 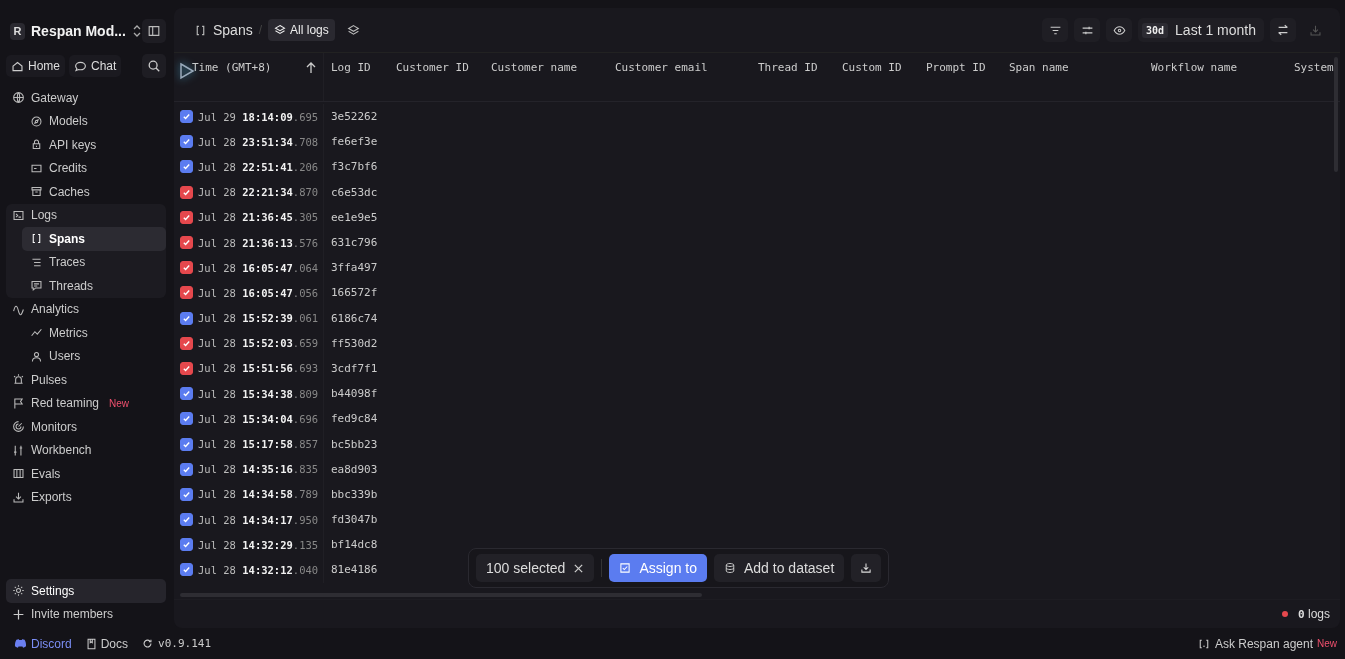 What do you see at coordinates (351, 67) in the screenshot?
I see `column-header: Log ID` at bounding box center [351, 67].